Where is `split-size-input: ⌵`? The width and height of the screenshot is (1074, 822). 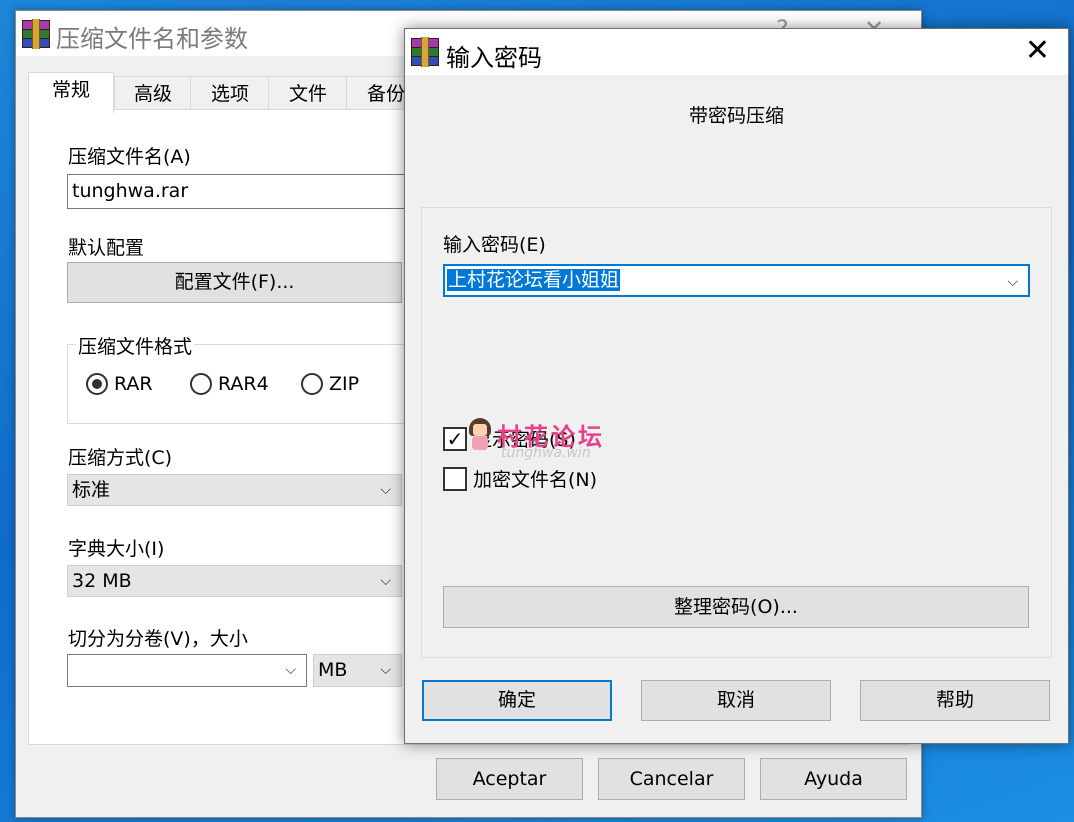 split-size-input: ⌵ is located at coordinates (187, 670).